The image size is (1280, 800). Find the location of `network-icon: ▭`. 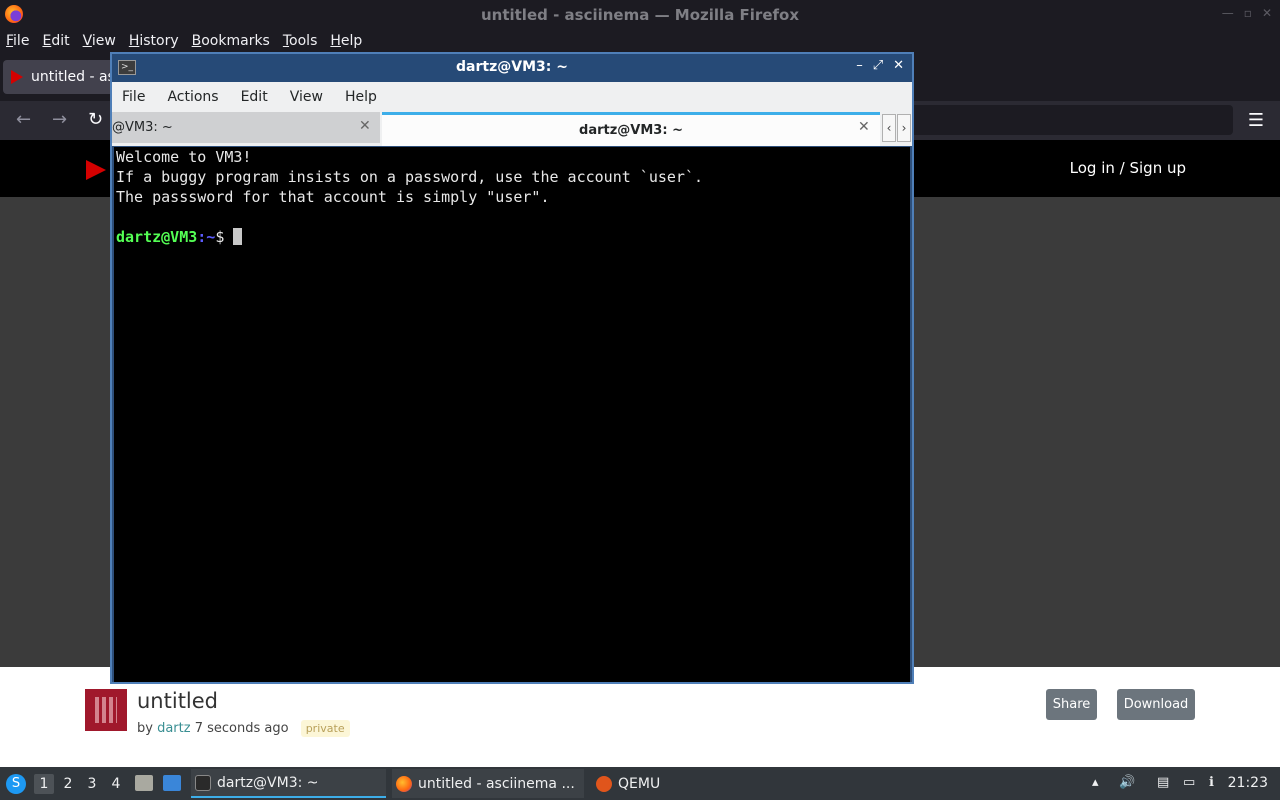

network-icon: ▭ is located at coordinates (1189, 782).